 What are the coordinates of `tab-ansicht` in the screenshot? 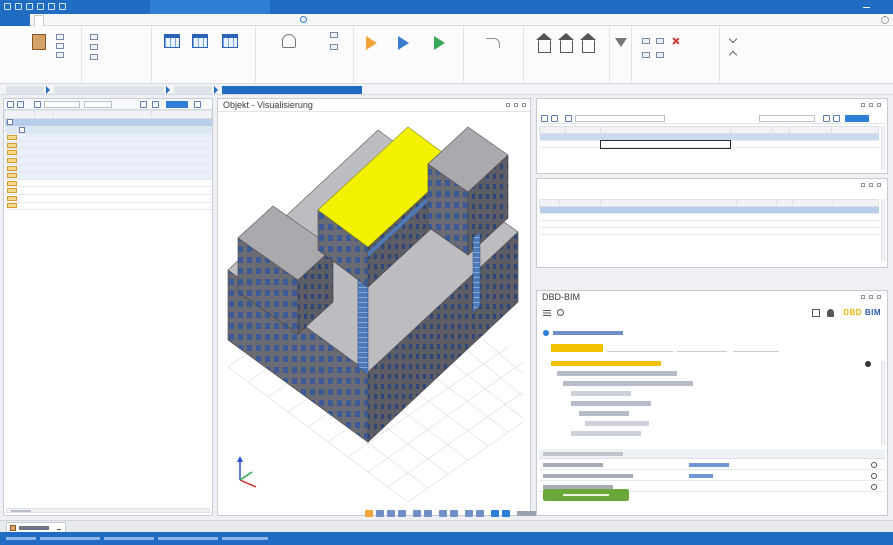 It's located at (78, 20).